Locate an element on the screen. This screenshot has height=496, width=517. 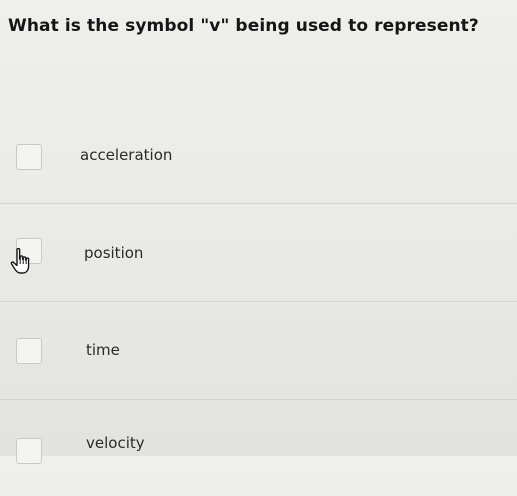
checkbox-time is located at coordinates (29, 351).